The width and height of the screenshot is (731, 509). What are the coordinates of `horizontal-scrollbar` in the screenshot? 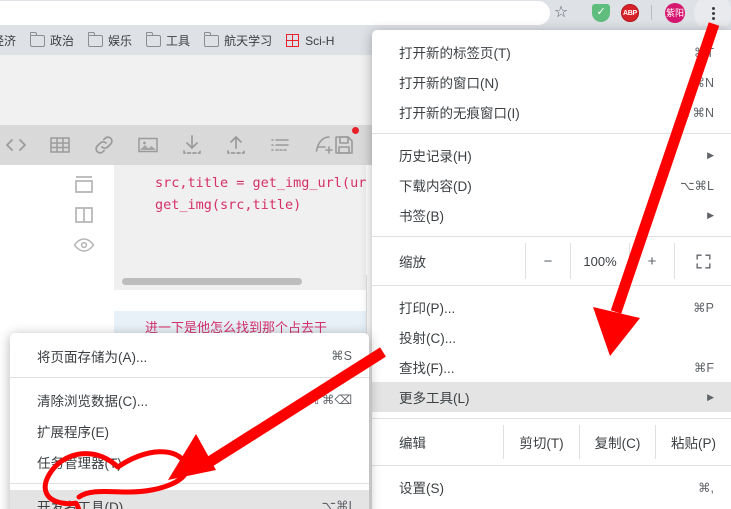 It's located at (212, 281).